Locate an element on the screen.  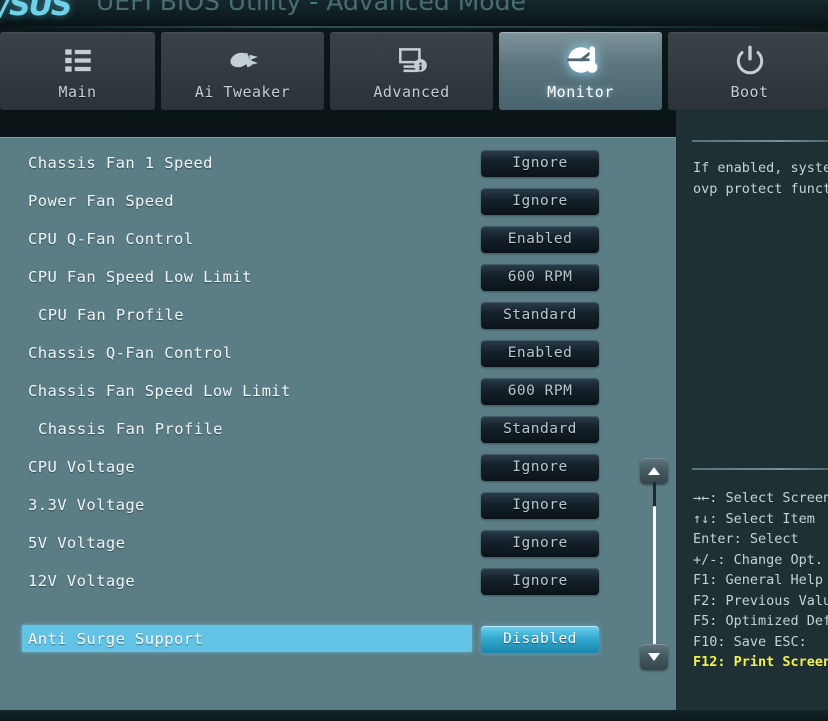
setting-label: Chassis Fan 1 Speed is located at coordinates (120, 163).